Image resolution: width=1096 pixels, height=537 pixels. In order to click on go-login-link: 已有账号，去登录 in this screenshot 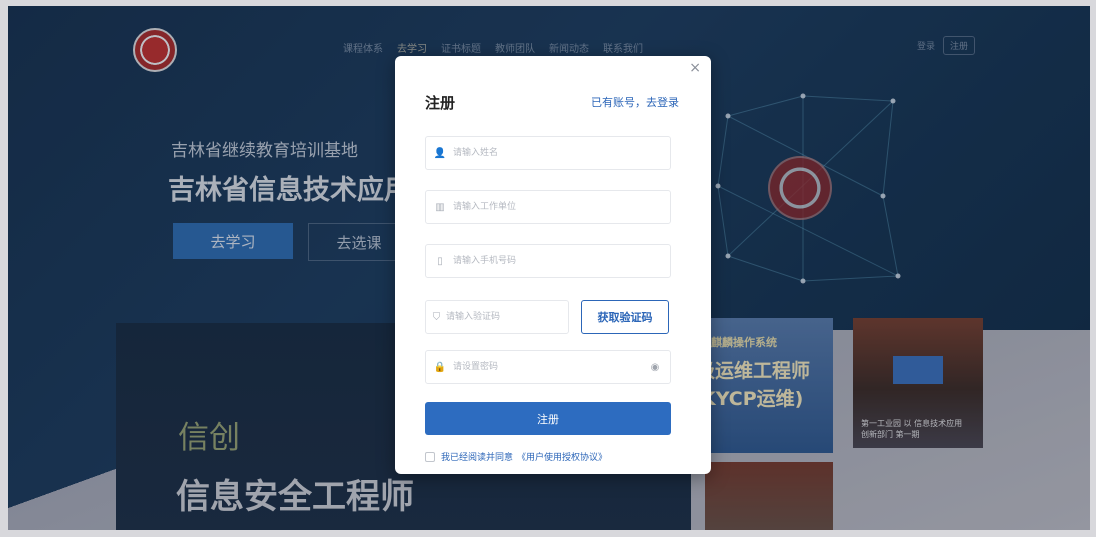, I will do `click(635, 102)`.